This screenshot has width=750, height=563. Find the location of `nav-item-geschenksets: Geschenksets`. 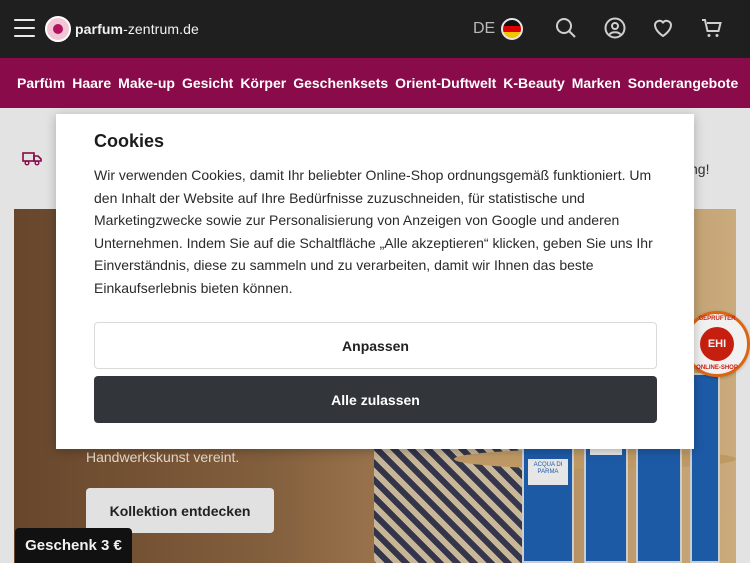

nav-item-geschenksets: Geschenksets is located at coordinates (340, 83).